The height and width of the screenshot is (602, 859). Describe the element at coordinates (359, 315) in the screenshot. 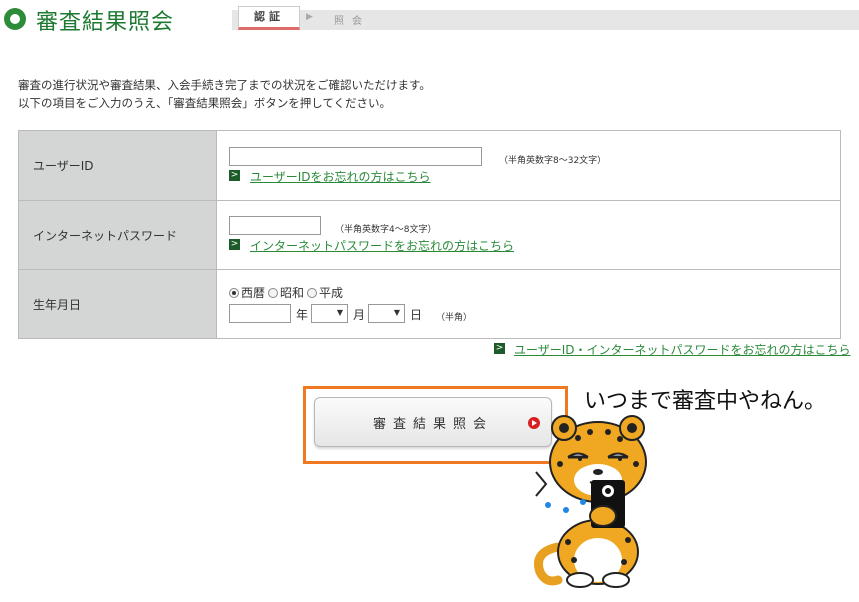

I see `month-unit: 月` at that location.